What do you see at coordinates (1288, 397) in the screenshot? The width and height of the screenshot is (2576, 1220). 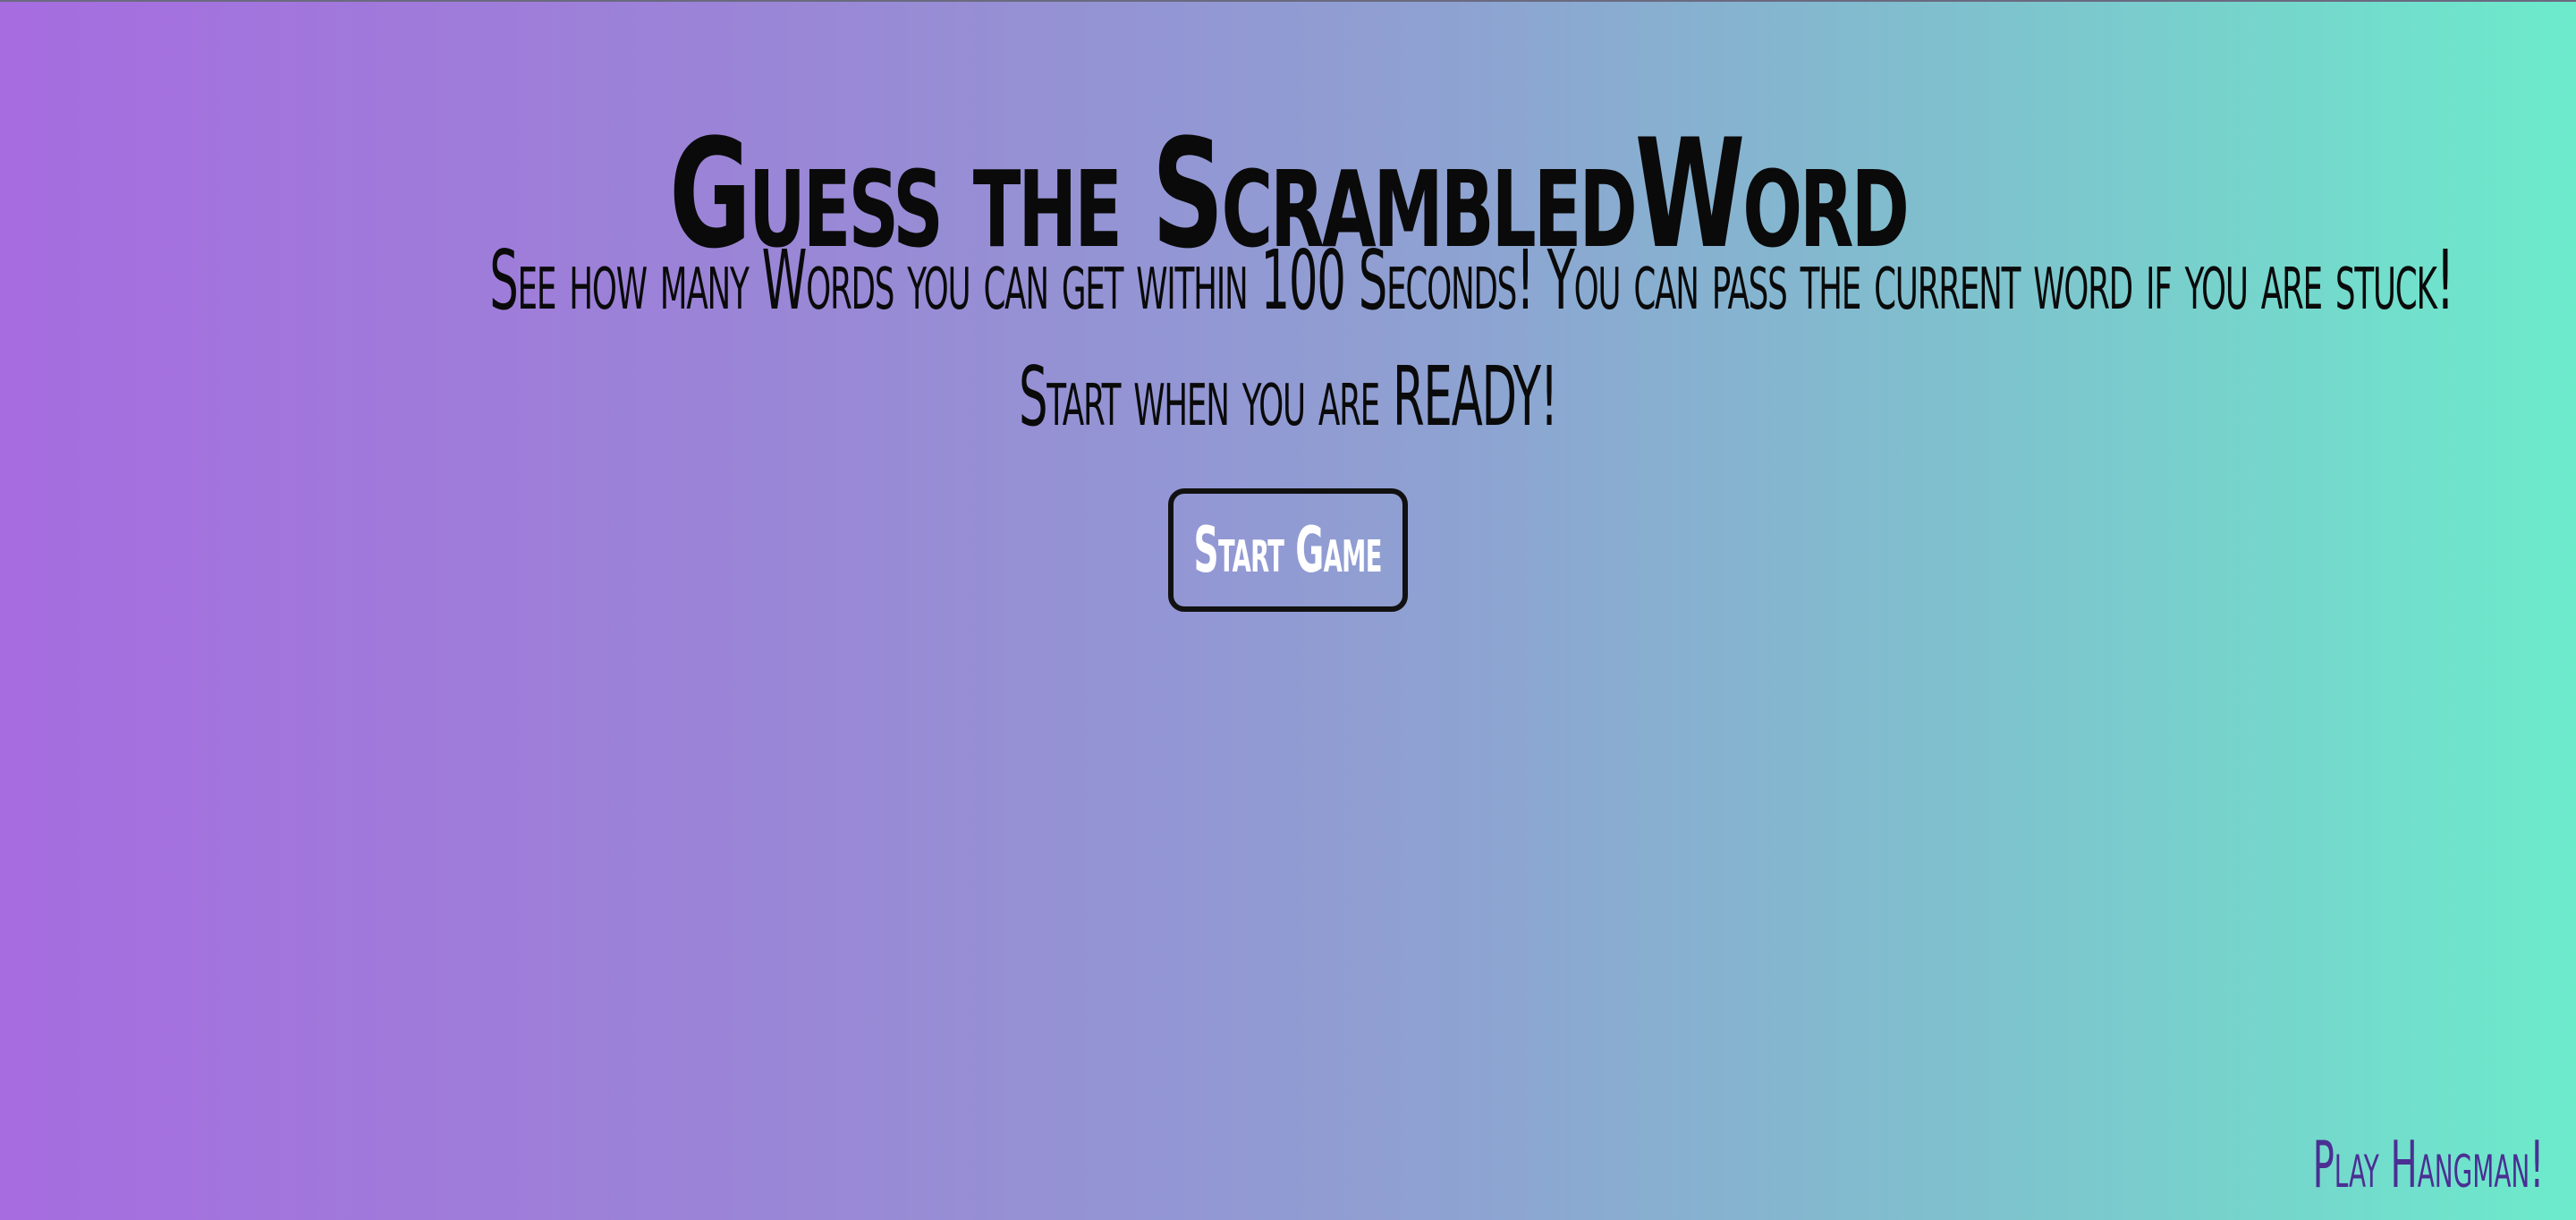 I see `ready-prompt: Start when you are READY!` at bounding box center [1288, 397].